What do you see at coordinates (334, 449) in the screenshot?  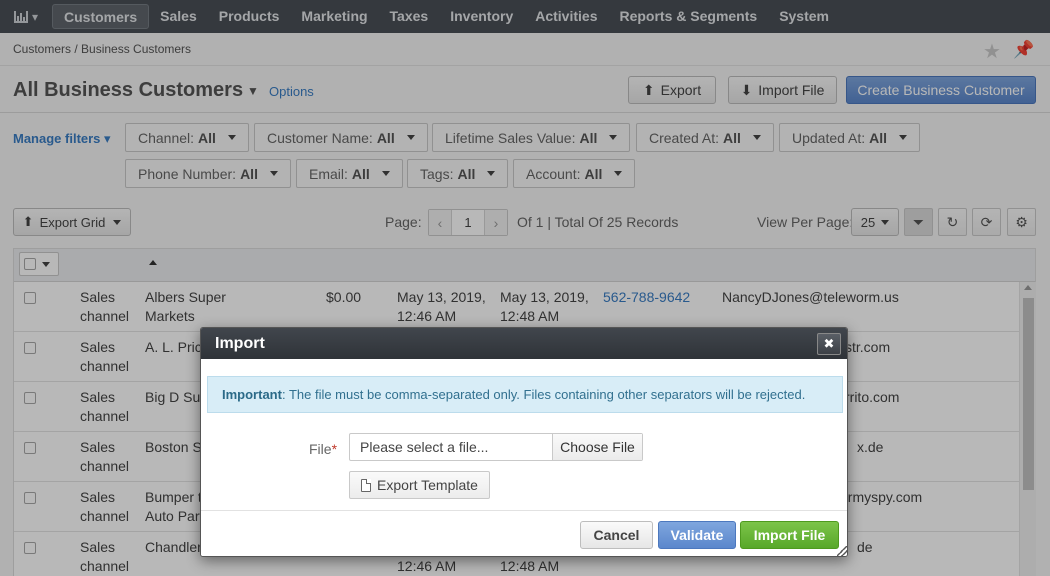 I see `required-mark: *` at bounding box center [334, 449].